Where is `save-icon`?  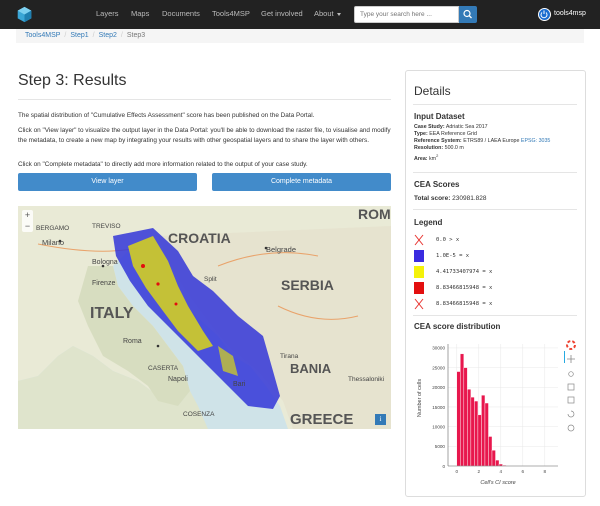 save-icon is located at coordinates (571, 400).